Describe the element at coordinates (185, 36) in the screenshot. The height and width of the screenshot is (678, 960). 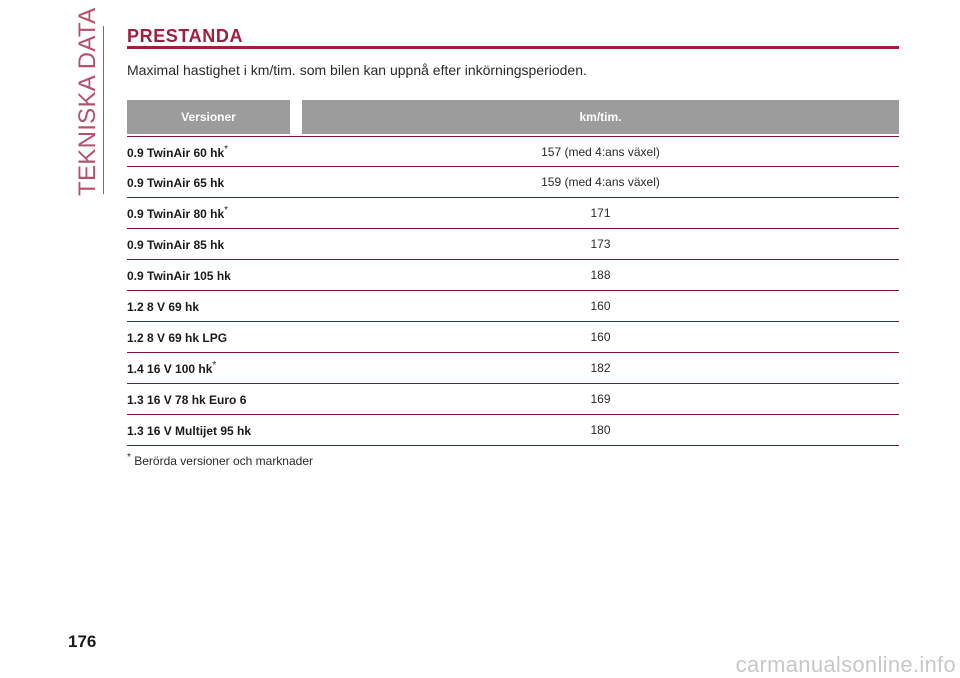
I see `section-title: PRESTANDA` at that location.